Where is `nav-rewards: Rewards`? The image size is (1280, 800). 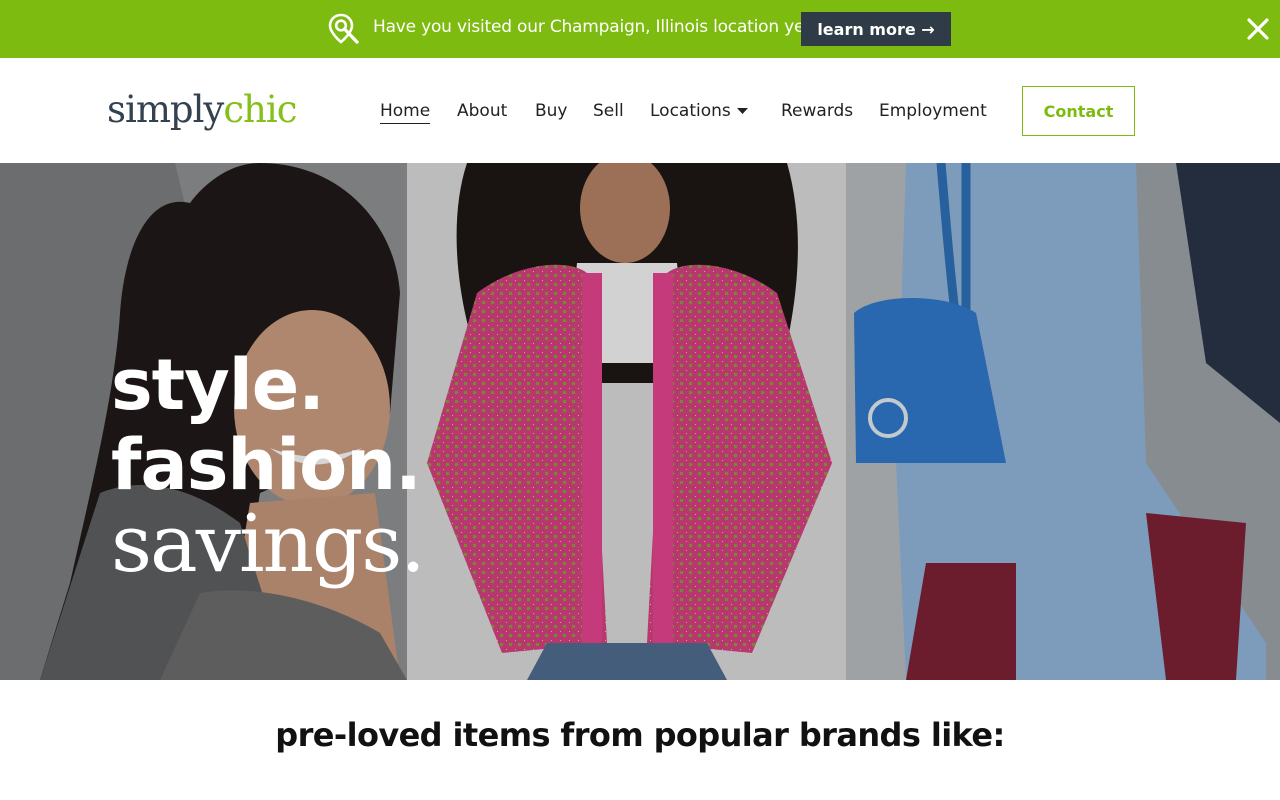
nav-rewards: Rewards is located at coordinates (817, 111).